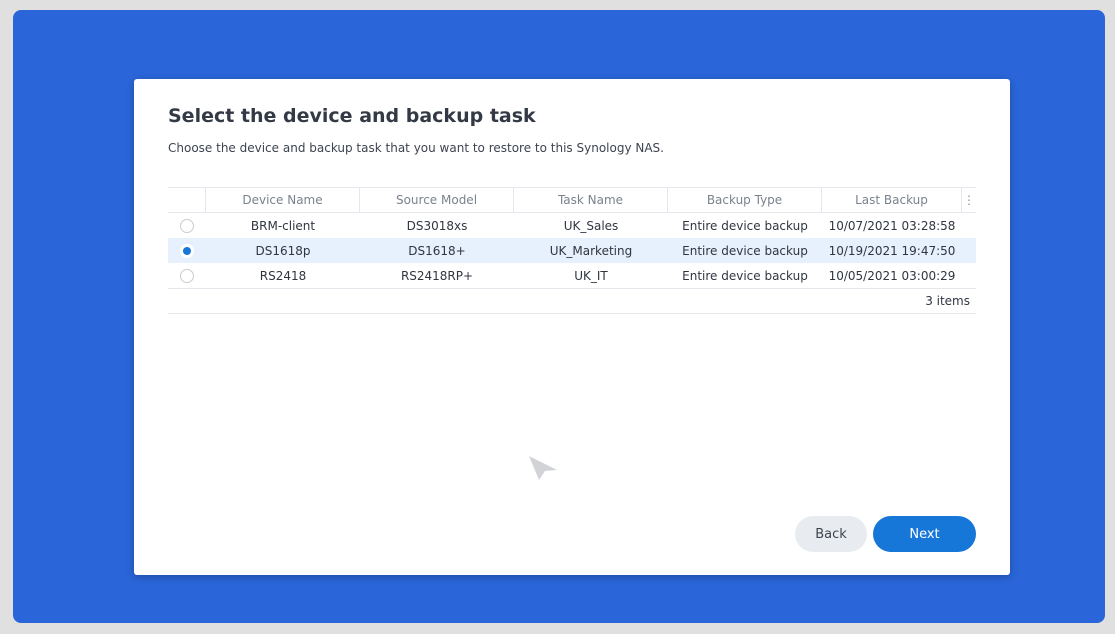 Image resolution: width=1115 pixels, height=634 pixels. I want to click on mouse-cursor-icon, so click(543, 468).